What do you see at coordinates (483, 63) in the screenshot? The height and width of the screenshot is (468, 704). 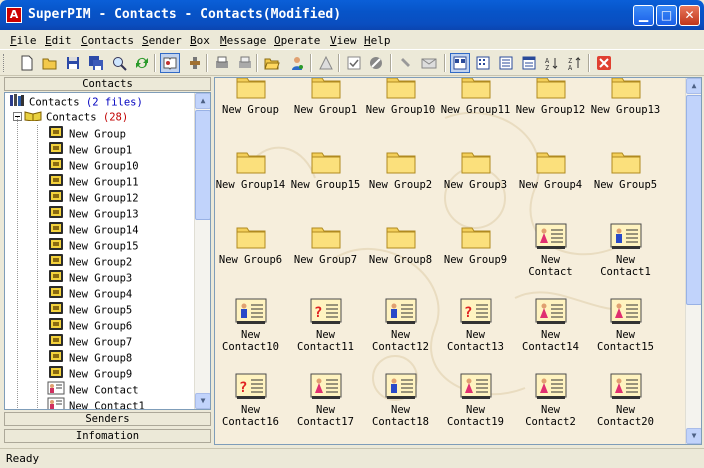 I see `smalls-view-icon-button` at bounding box center [483, 63].